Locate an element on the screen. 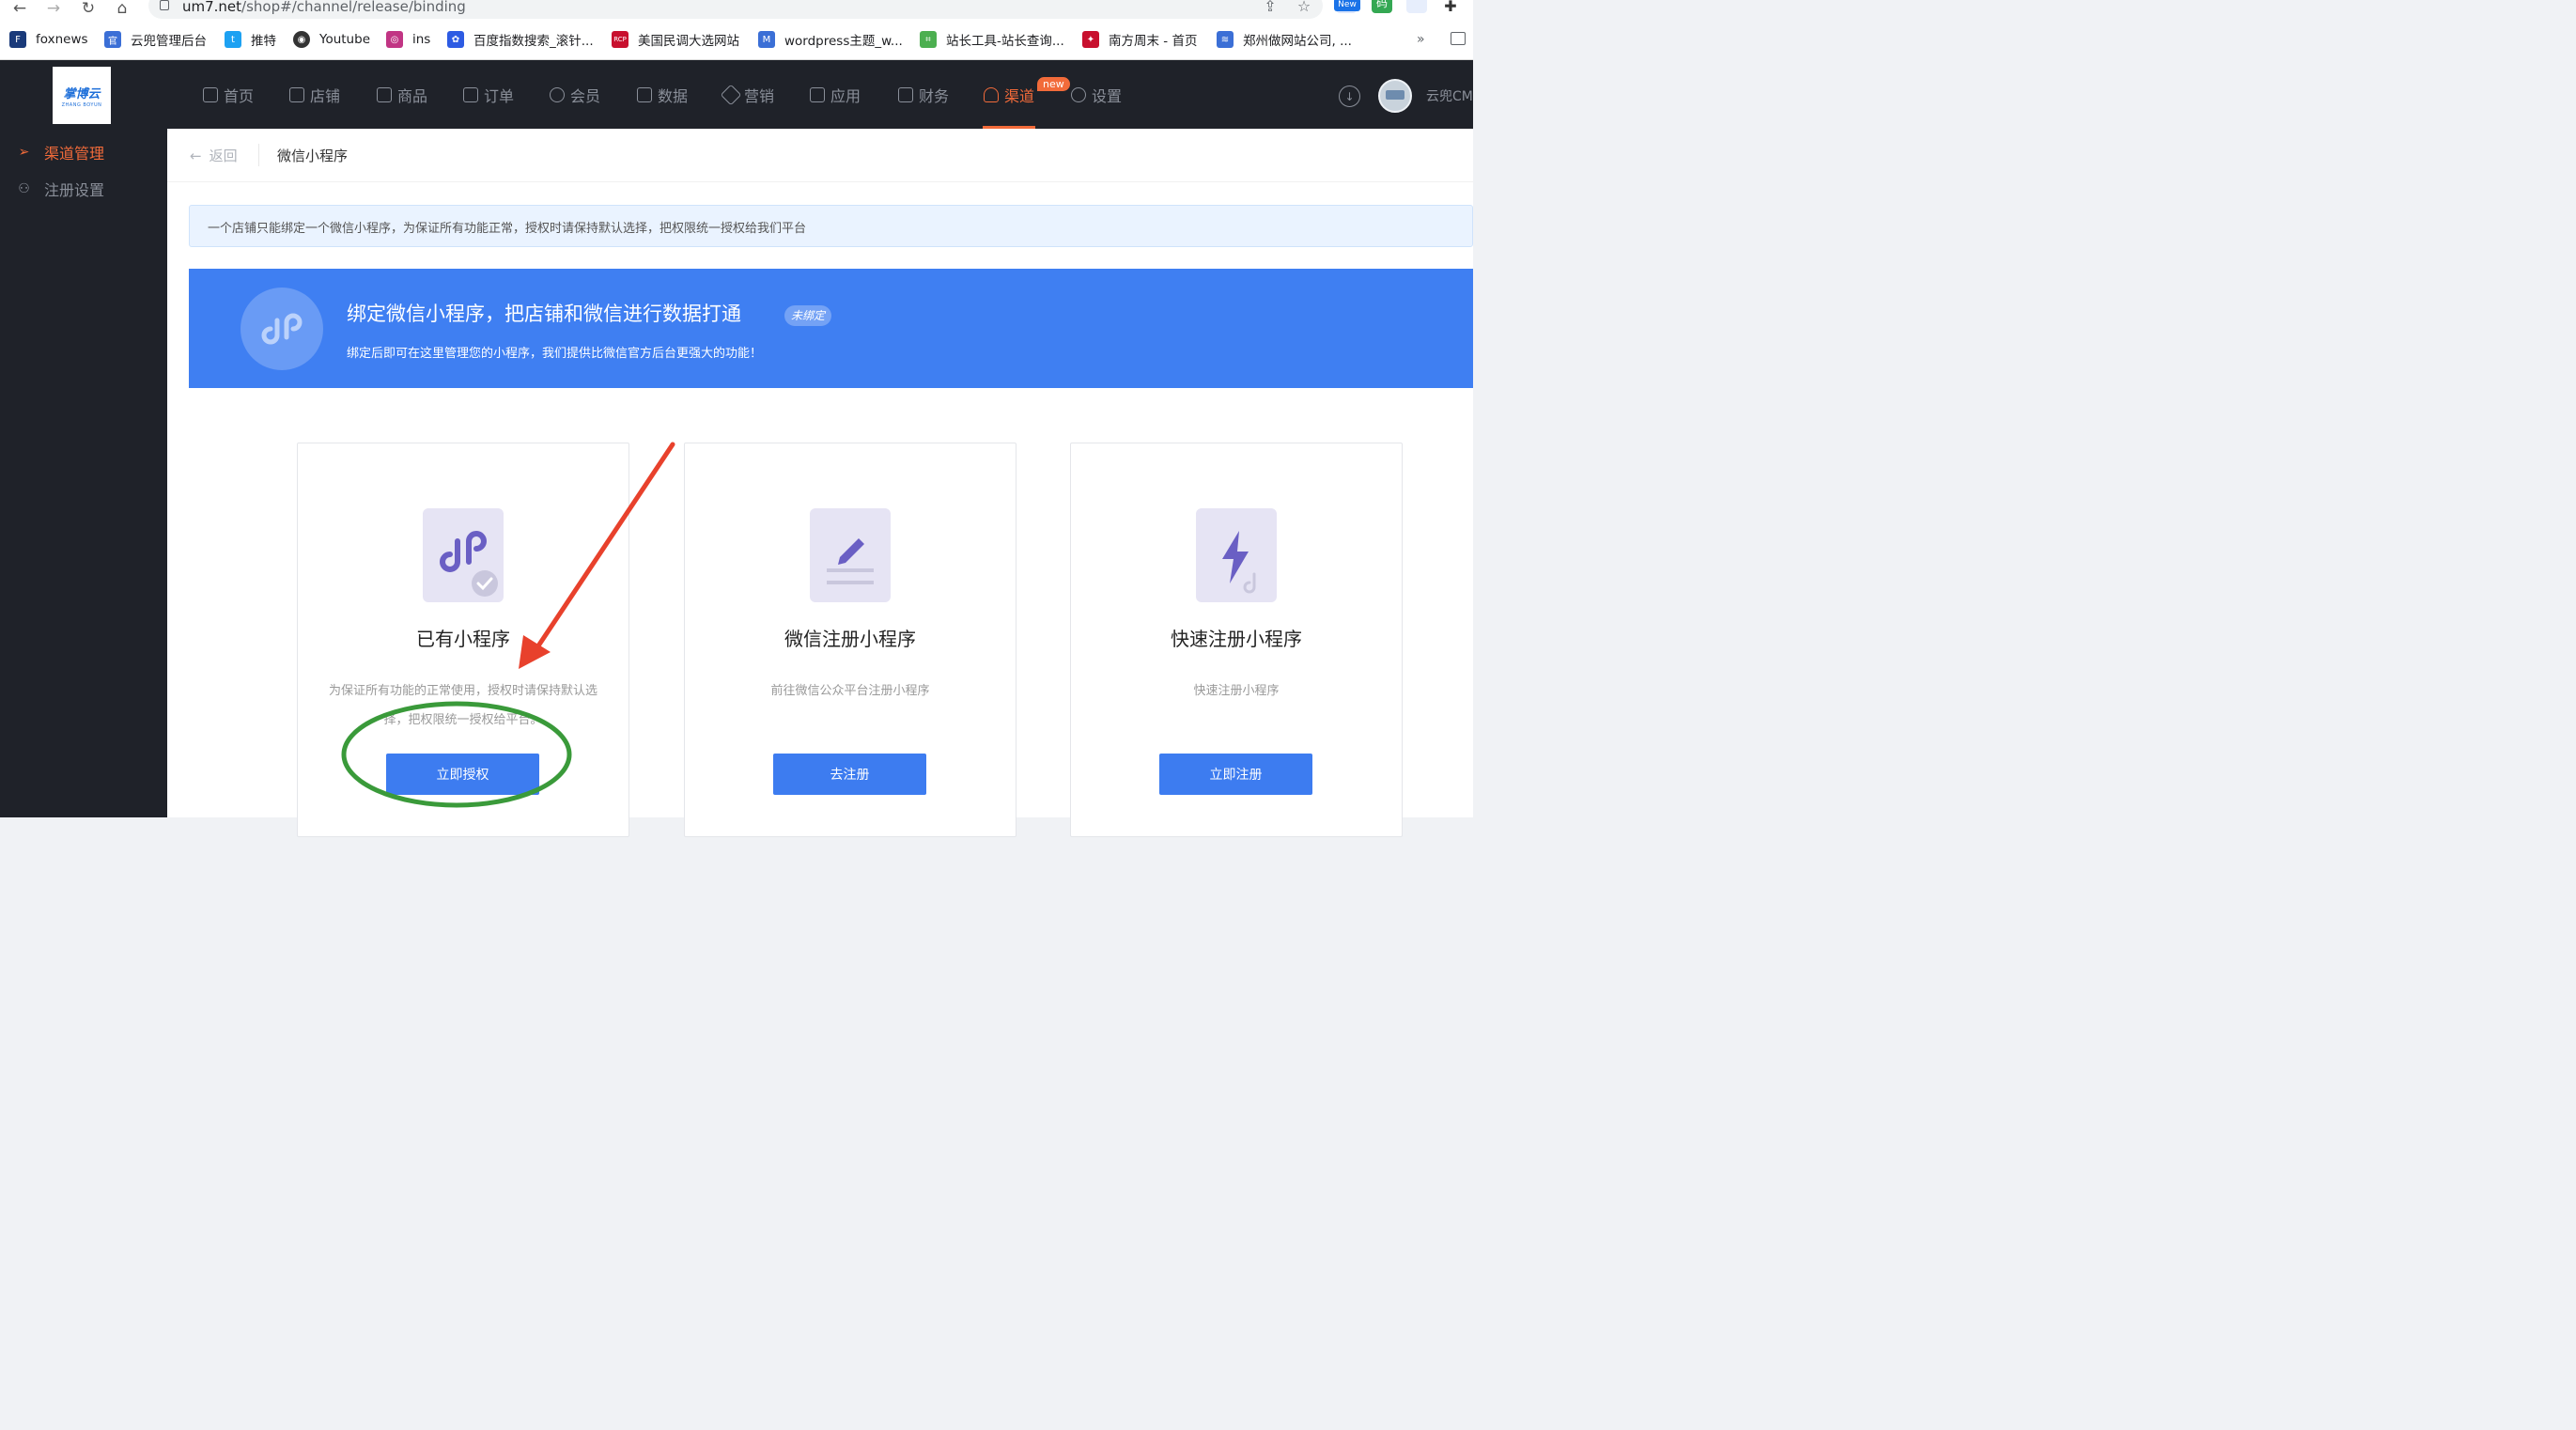 The image size is (2576, 1430). nav-item-data: 数据 is located at coordinates (662, 95).